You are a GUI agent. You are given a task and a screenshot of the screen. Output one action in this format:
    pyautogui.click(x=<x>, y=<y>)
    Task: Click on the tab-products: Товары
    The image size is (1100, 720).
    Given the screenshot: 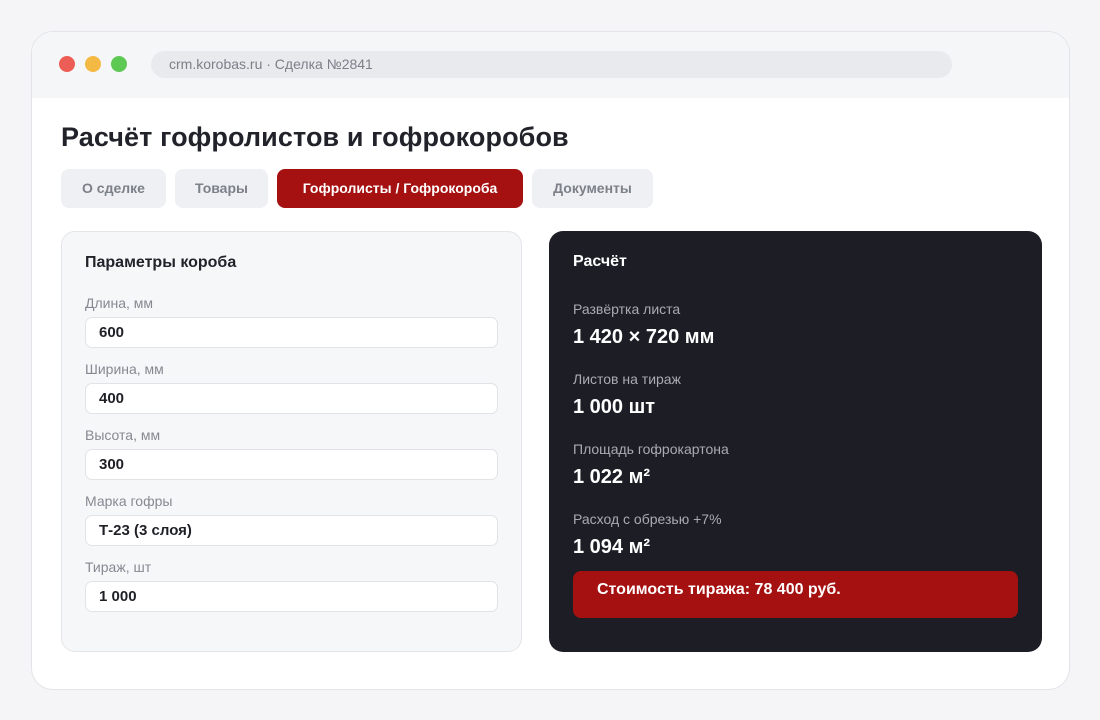 What is the action you would take?
    pyautogui.click(x=221, y=188)
    